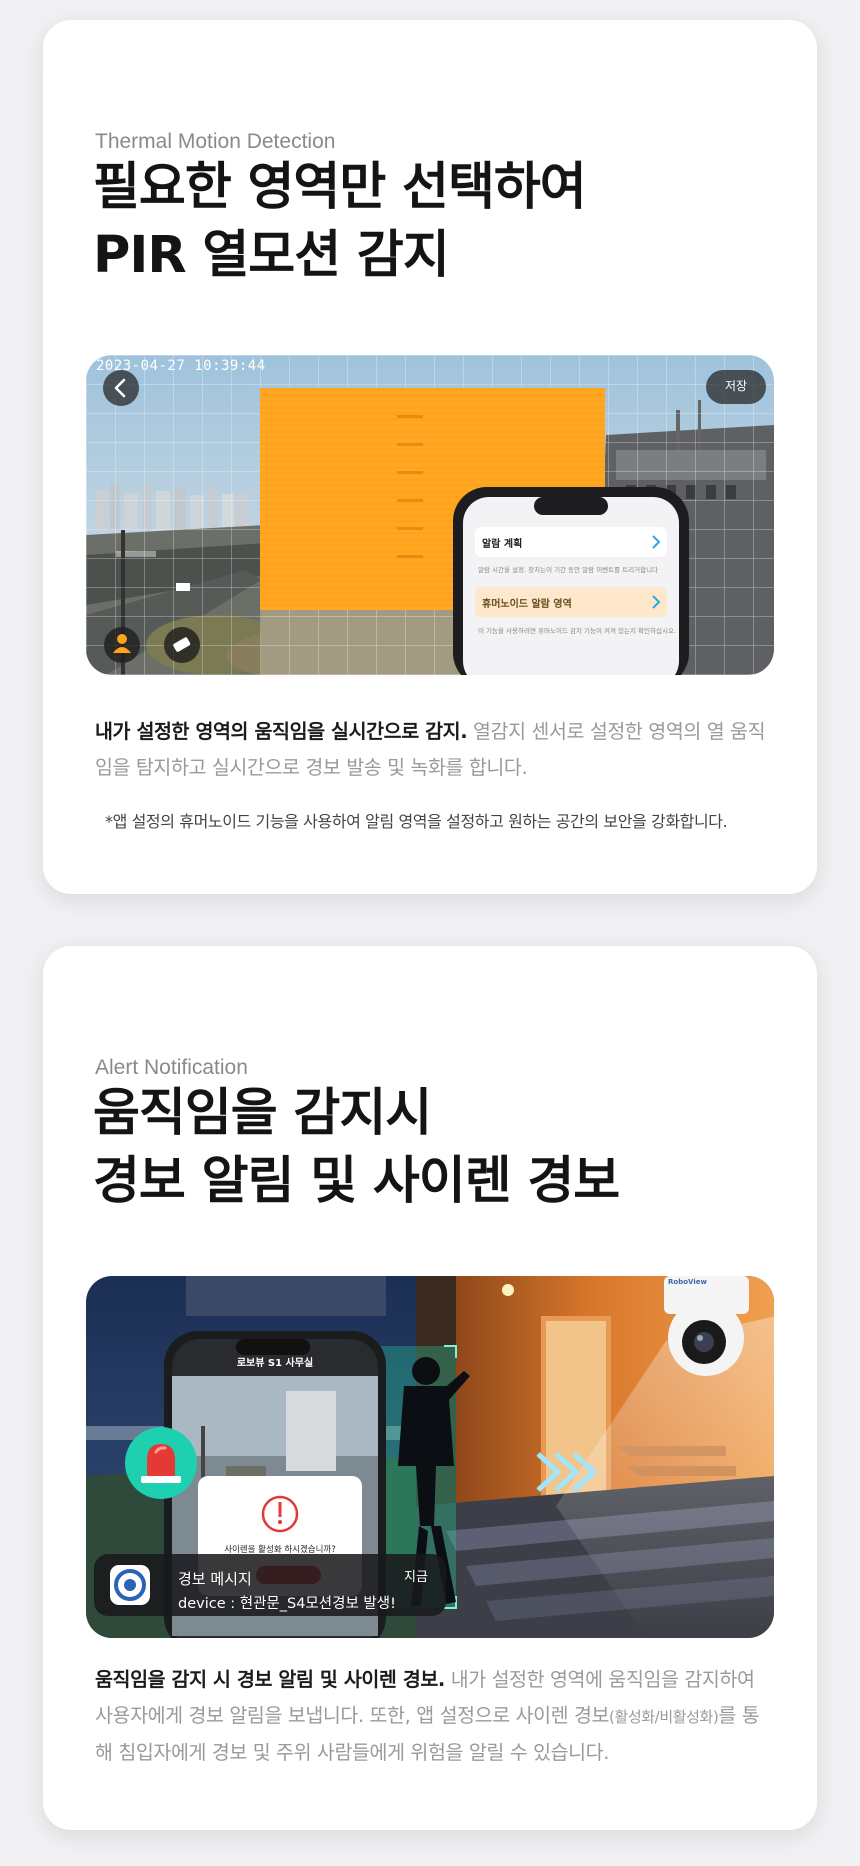 The image size is (860, 1866). Describe the element at coordinates (502, 542) in the screenshot. I see `alarm-plan-label: 알람 계획` at that location.